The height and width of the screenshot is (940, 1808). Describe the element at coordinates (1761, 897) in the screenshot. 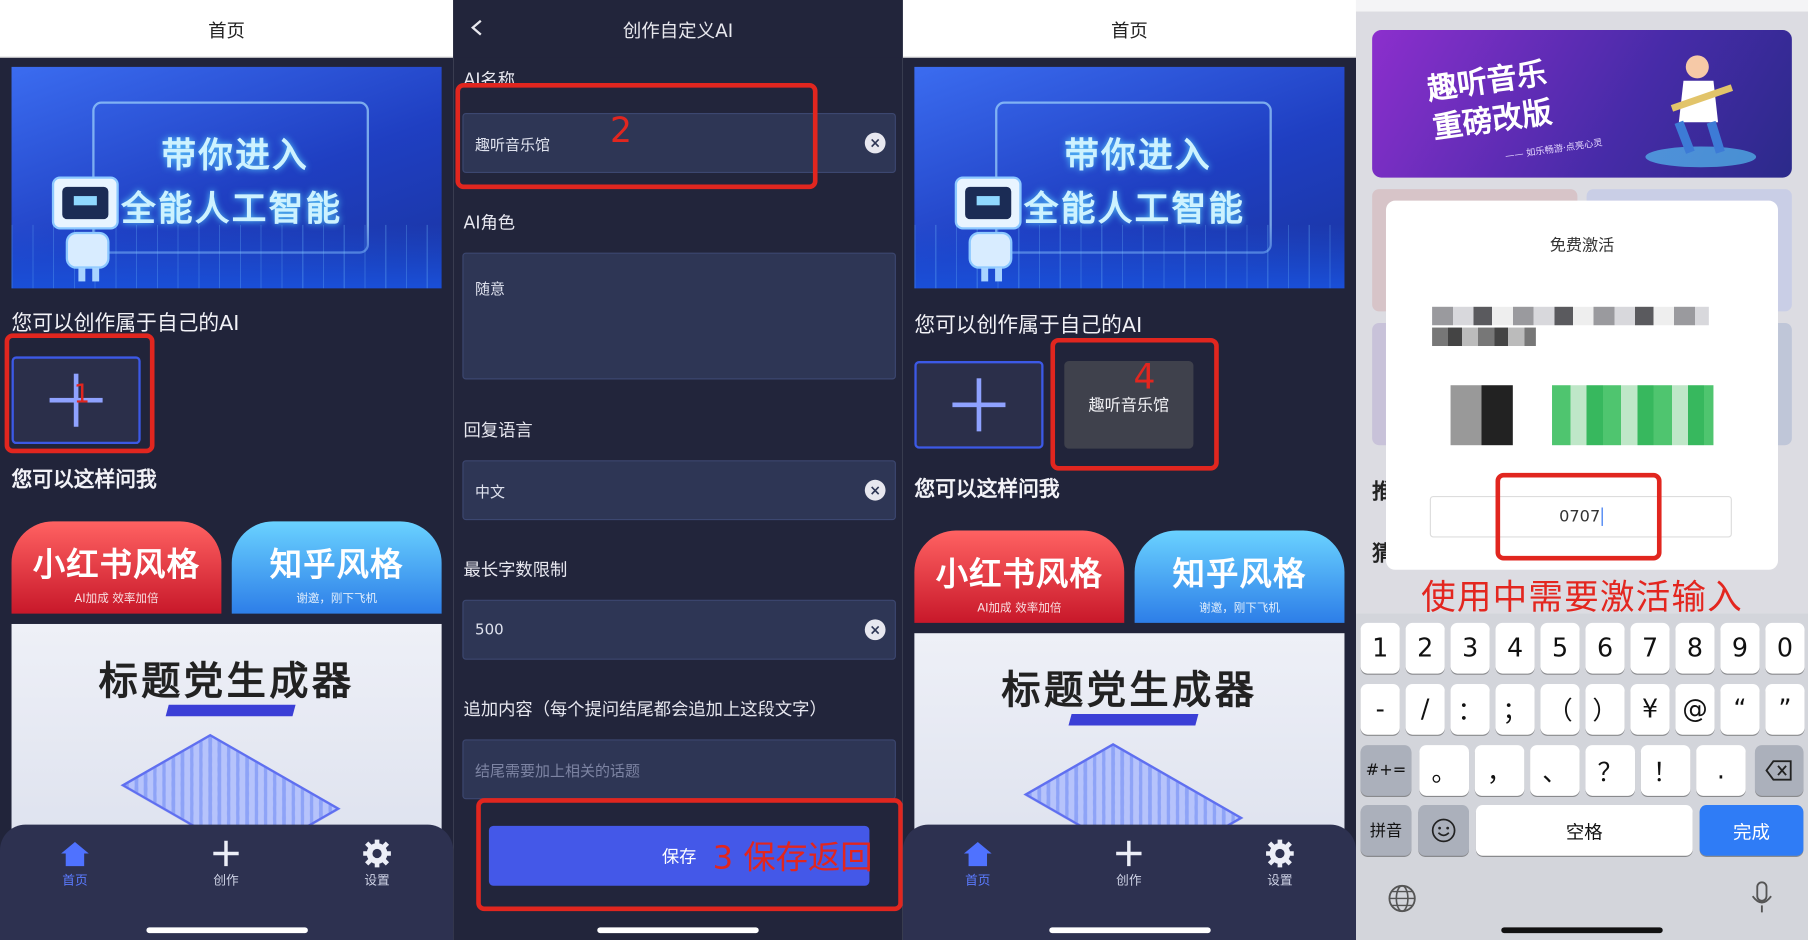

I see `microphone-icon` at that location.